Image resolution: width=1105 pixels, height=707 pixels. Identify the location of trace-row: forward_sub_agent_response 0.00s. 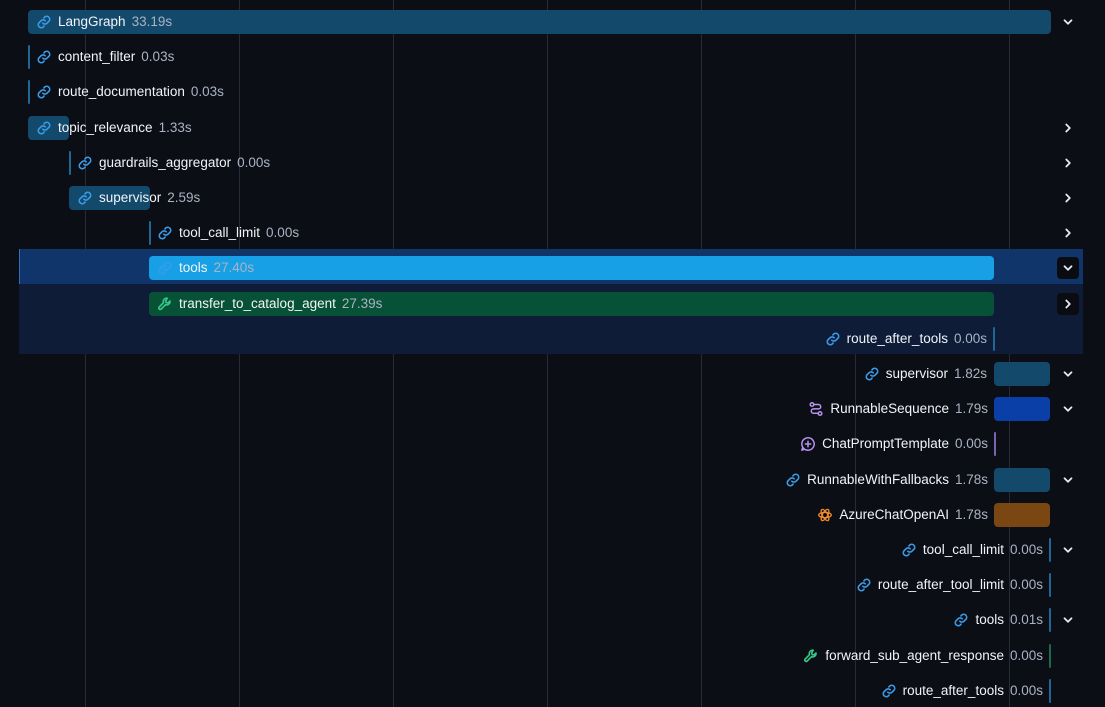
(552, 653).